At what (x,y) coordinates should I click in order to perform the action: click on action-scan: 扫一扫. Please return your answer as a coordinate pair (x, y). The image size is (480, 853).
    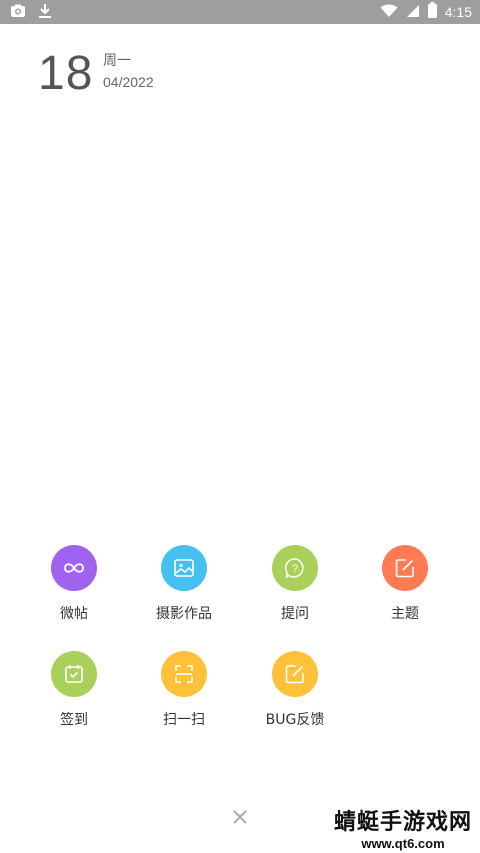
    Looking at the image, I should click on (184, 696).